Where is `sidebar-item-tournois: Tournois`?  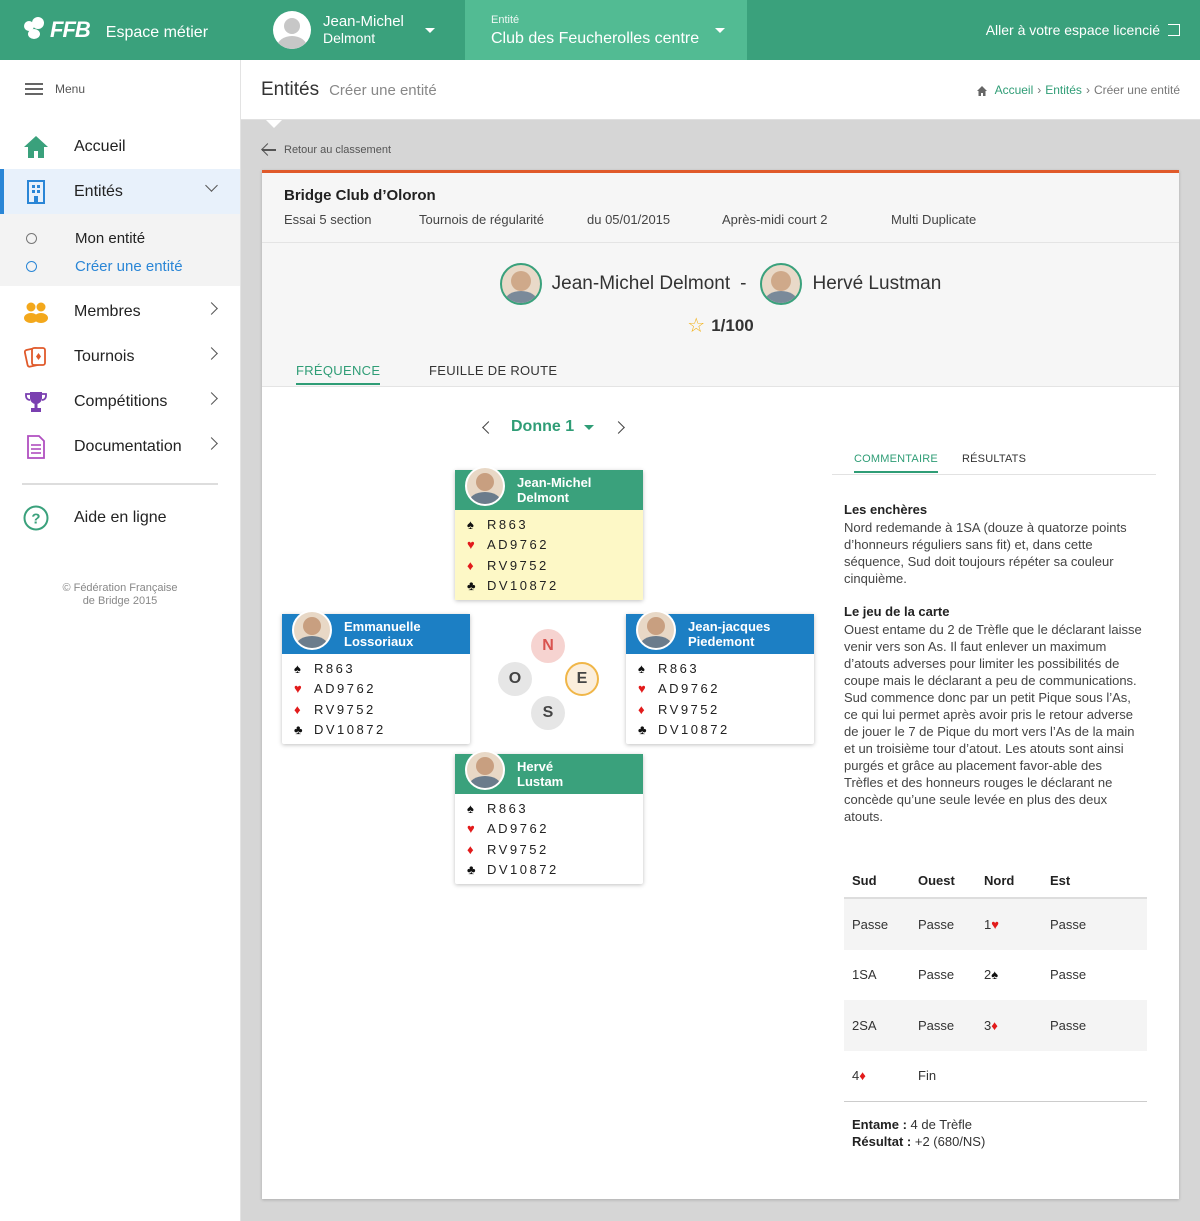
sidebar-item-tournois: Tournois is located at coordinates (120, 356).